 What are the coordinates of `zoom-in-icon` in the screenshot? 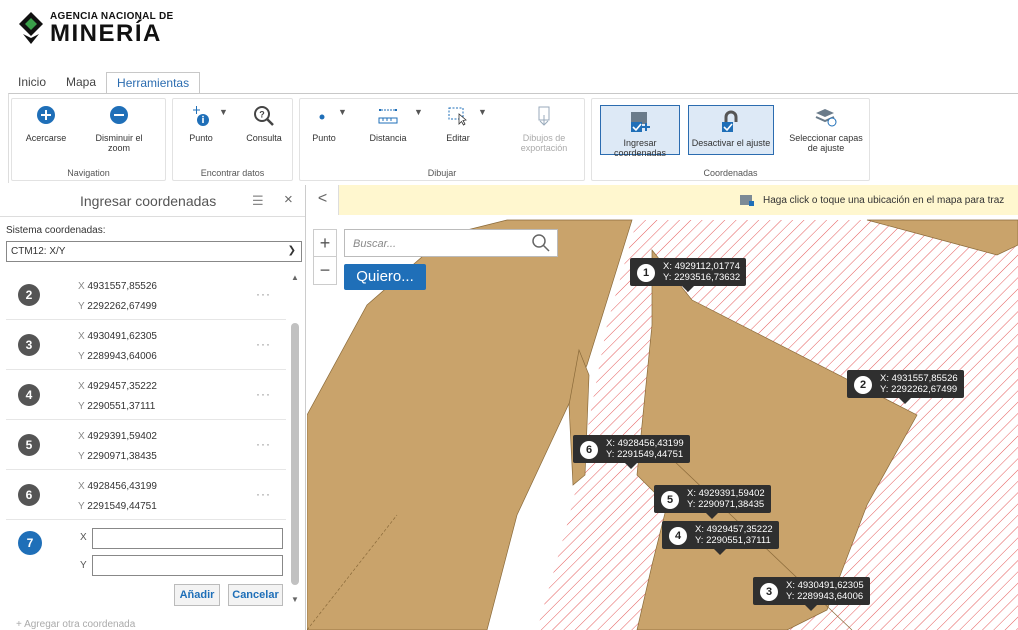 It's located at (46, 117).